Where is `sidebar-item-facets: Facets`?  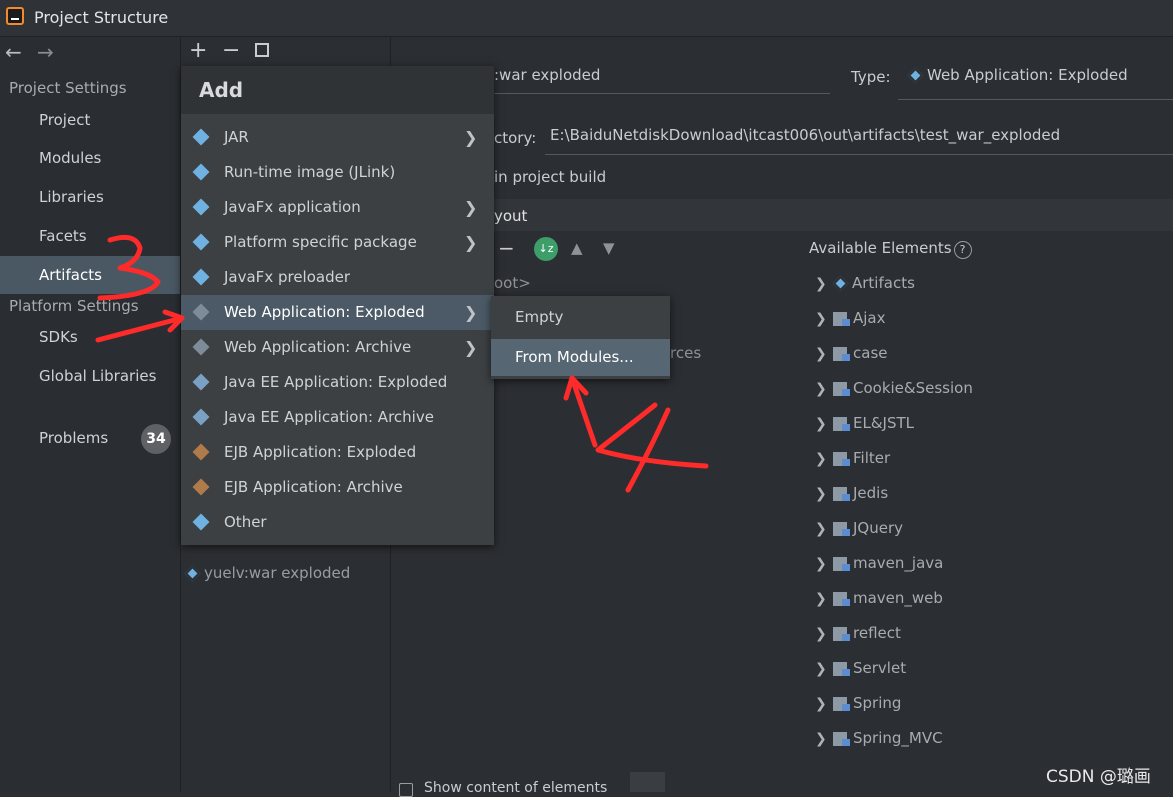
sidebar-item-facets: Facets is located at coordinates (90, 236).